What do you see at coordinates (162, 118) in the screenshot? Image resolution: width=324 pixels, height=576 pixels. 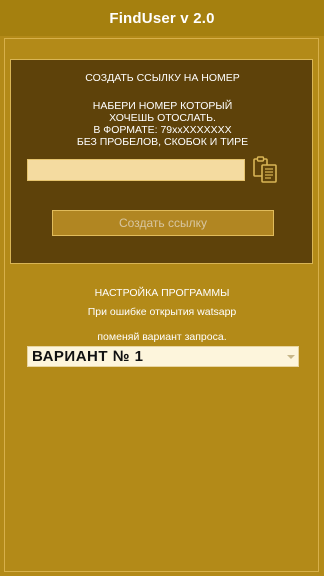 I see `instruction-line-2: ХОЧЕШЬ ОТОСЛАТЬ.` at bounding box center [162, 118].